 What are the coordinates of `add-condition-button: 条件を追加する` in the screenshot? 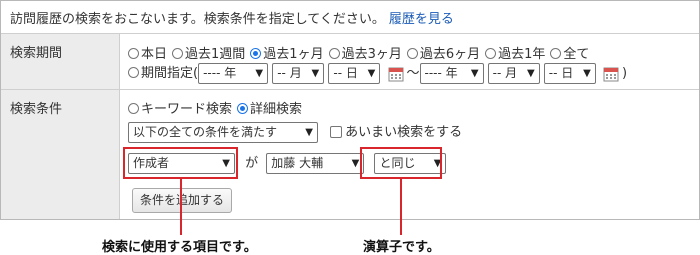 It's located at (182, 200).